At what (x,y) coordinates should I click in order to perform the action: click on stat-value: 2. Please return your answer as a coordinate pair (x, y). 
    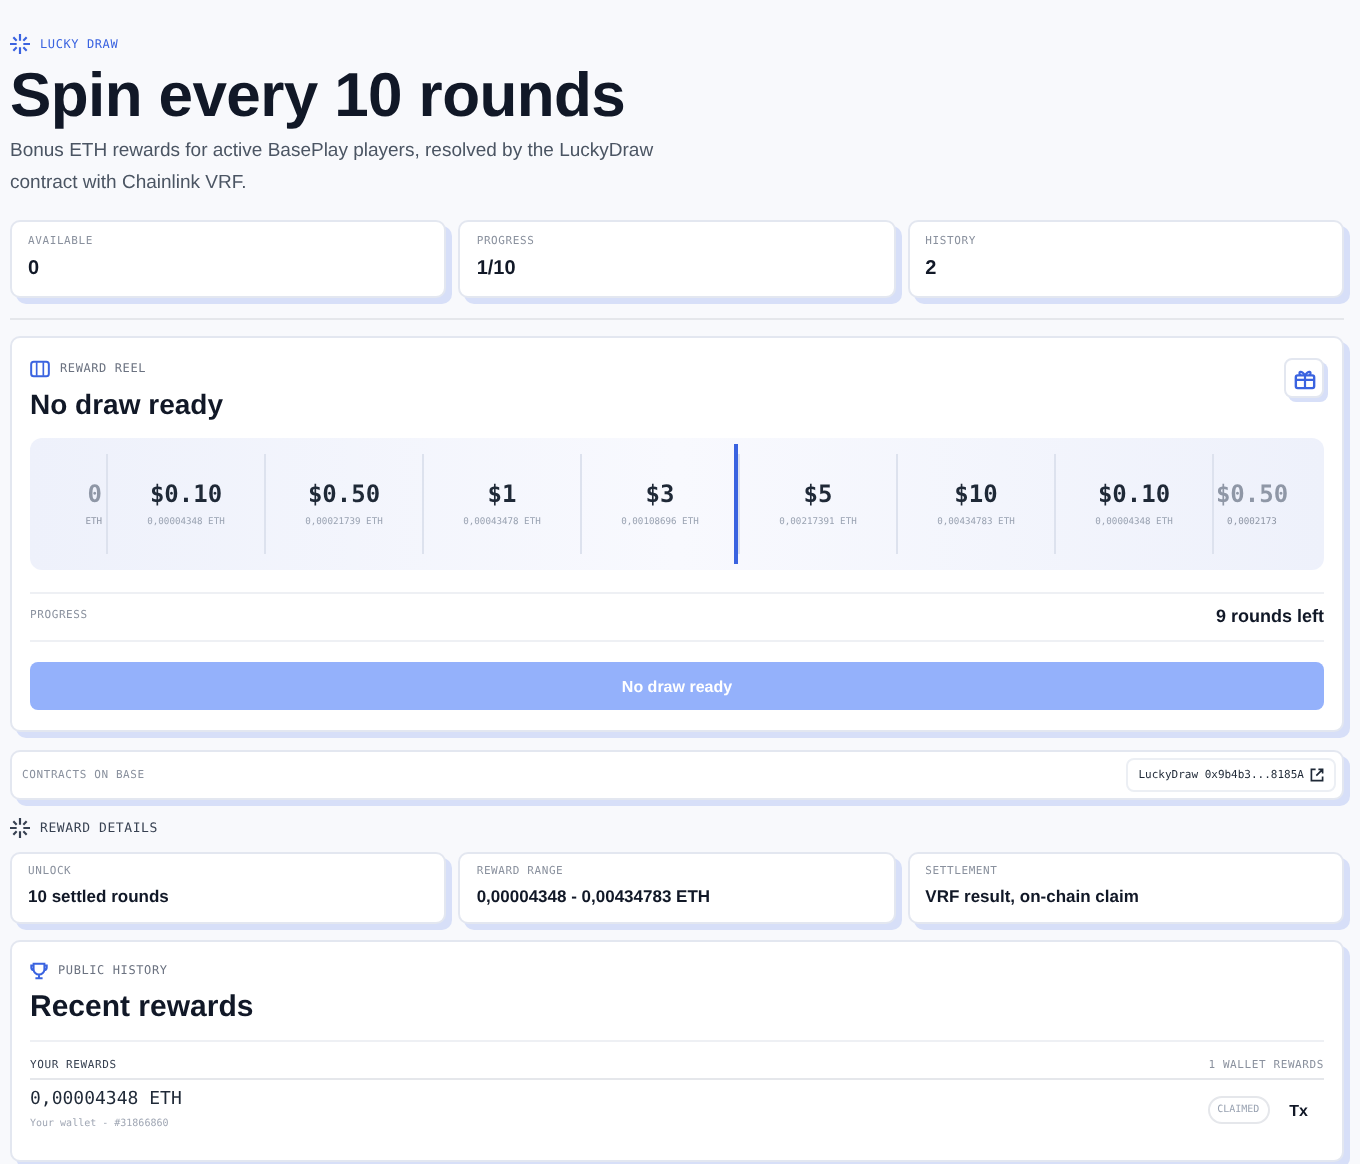
    Looking at the image, I should click on (932, 269).